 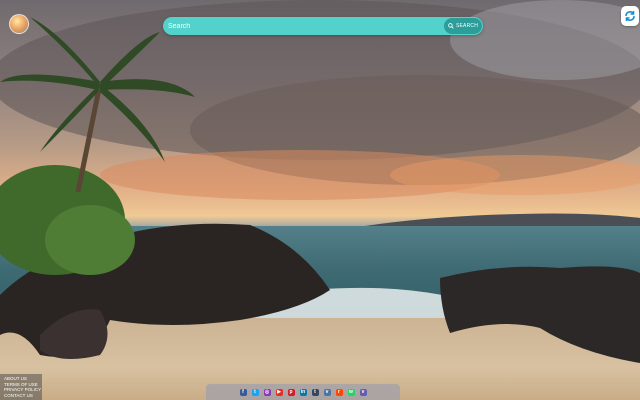 What do you see at coordinates (267, 392) in the screenshot?
I see `instagram-icon: ◎` at bounding box center [267, 392].